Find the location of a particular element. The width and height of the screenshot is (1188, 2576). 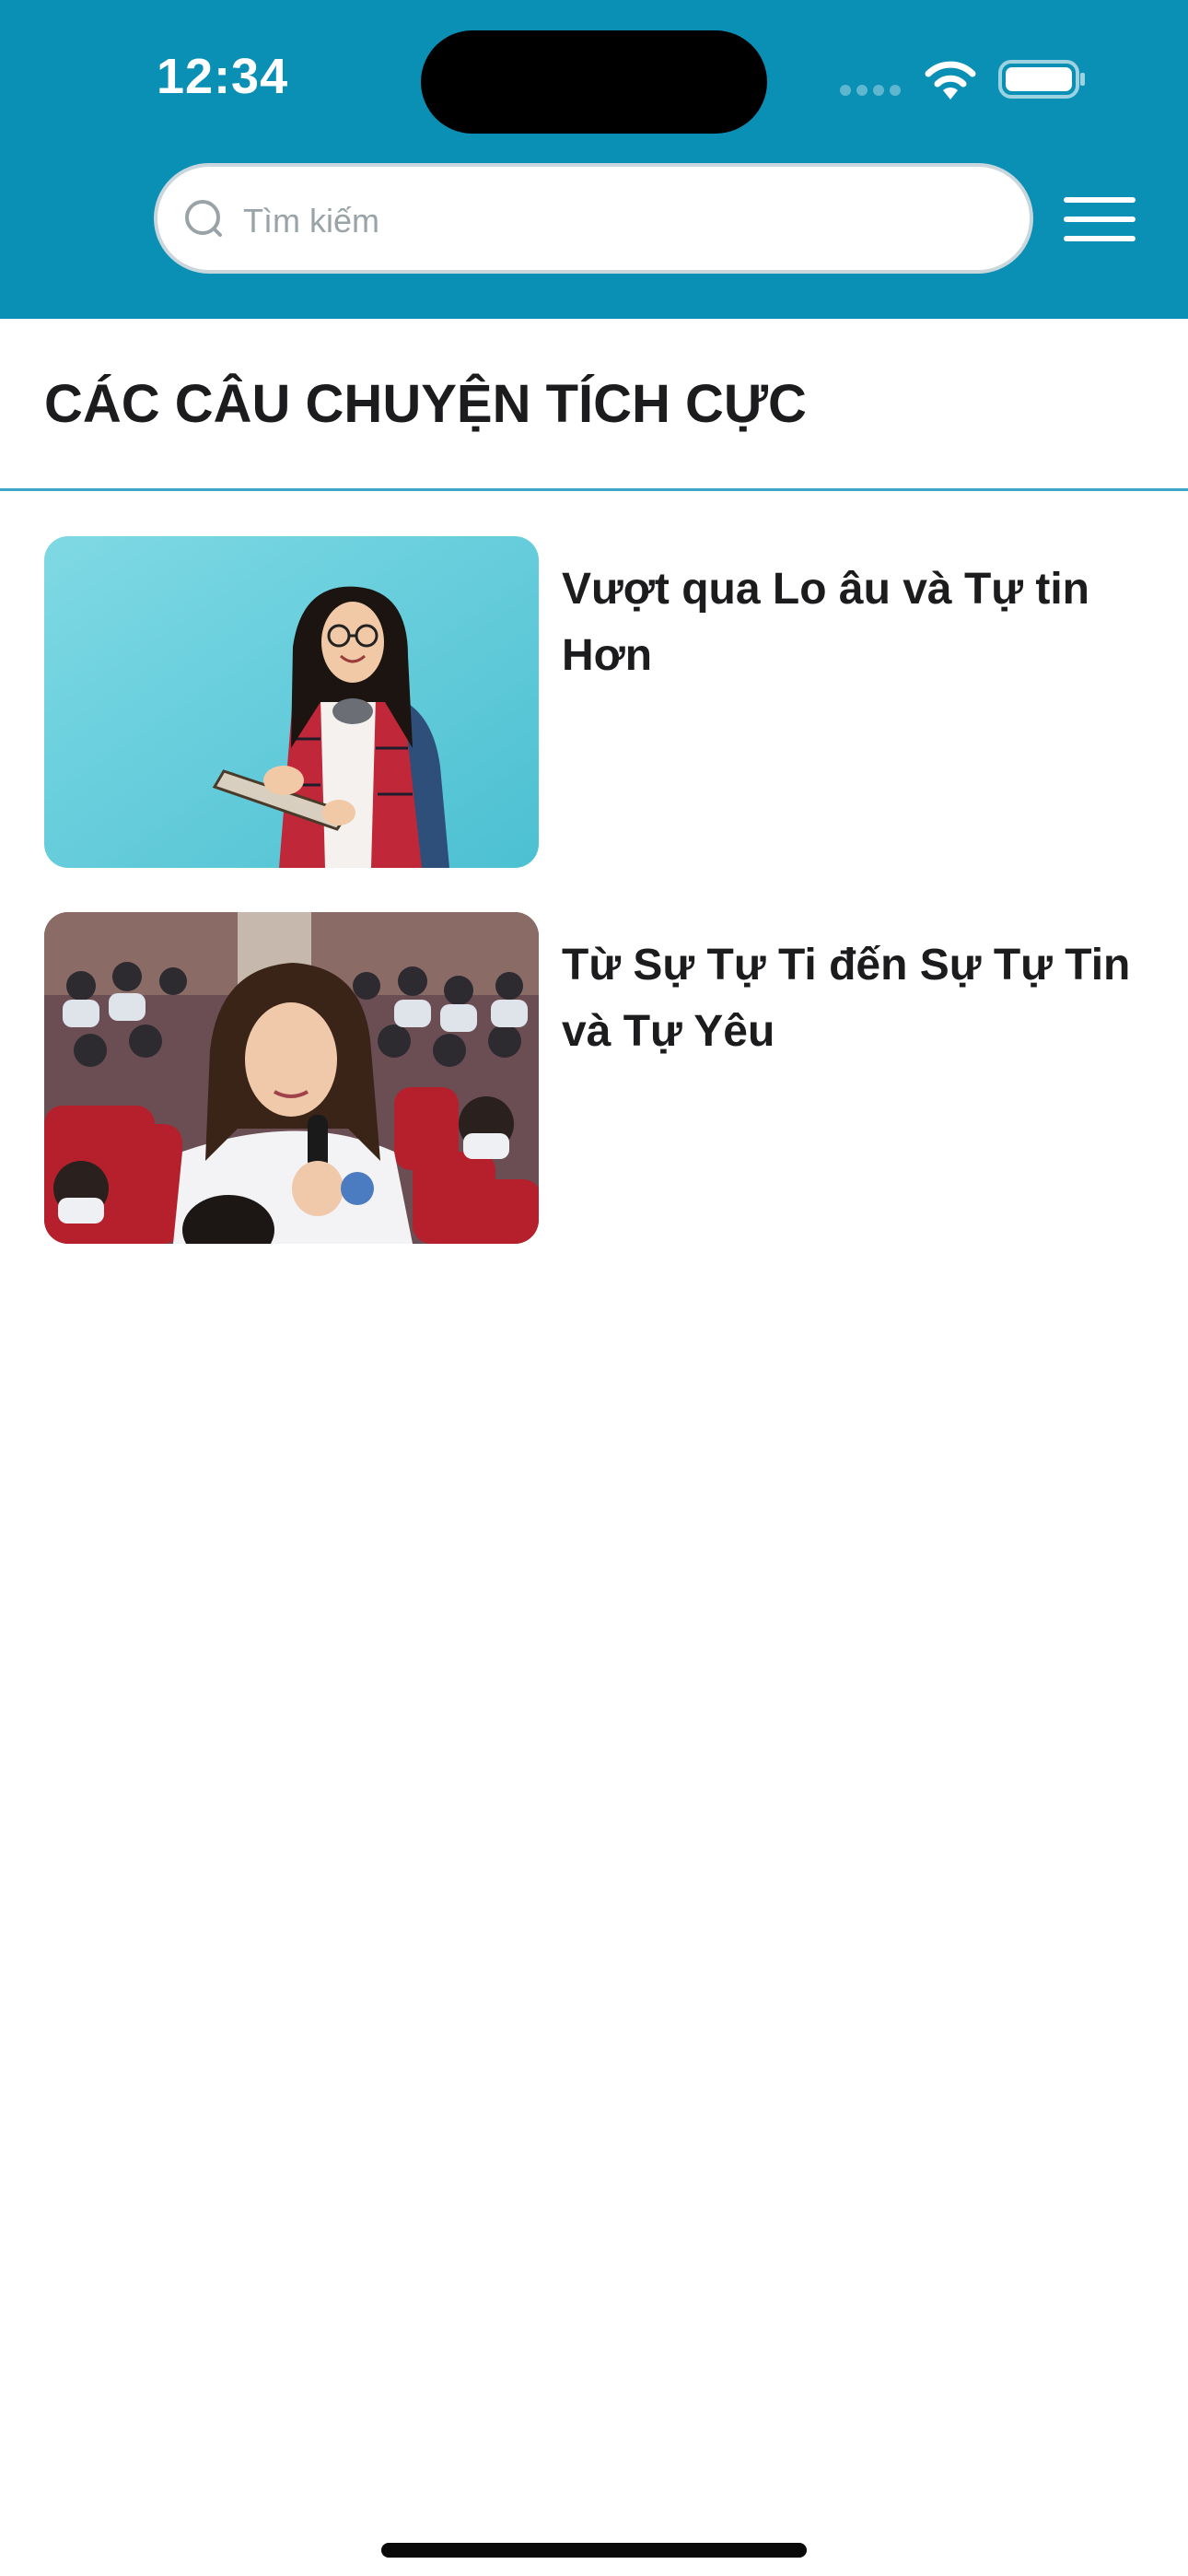

top-header: 12:34 Tìm kiếm is located at coordinates (594, 159).